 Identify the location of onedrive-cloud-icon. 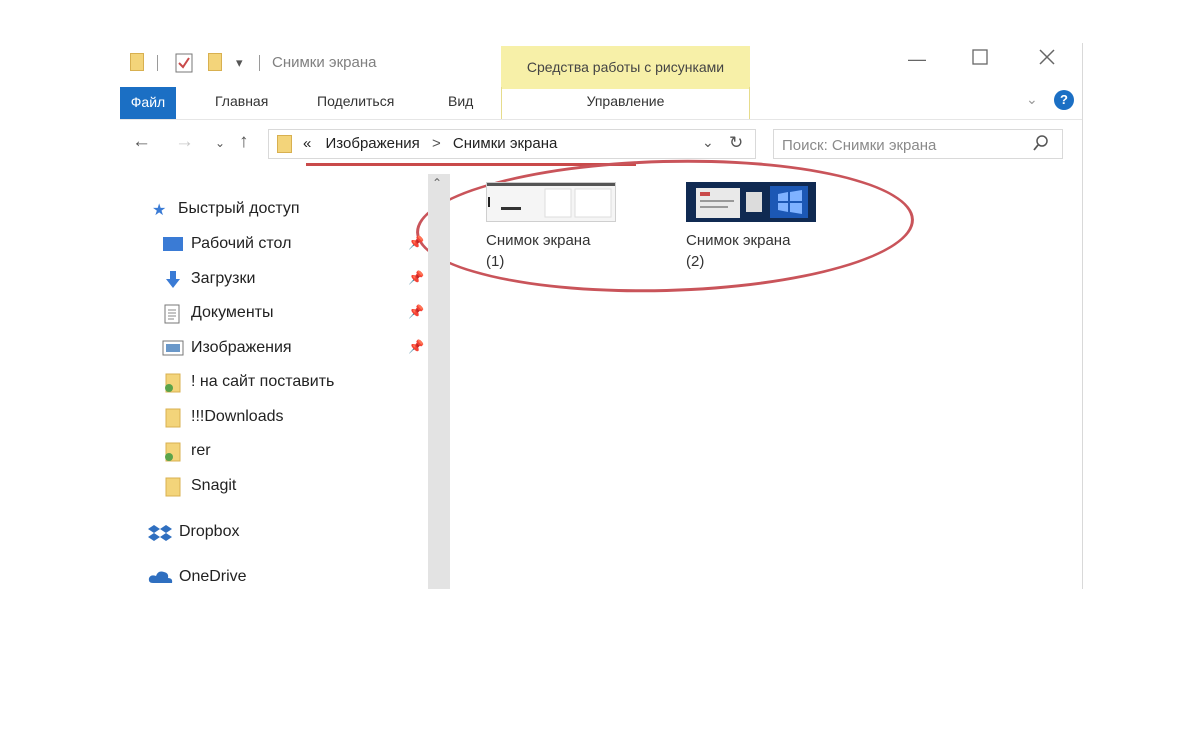
(161, 578).